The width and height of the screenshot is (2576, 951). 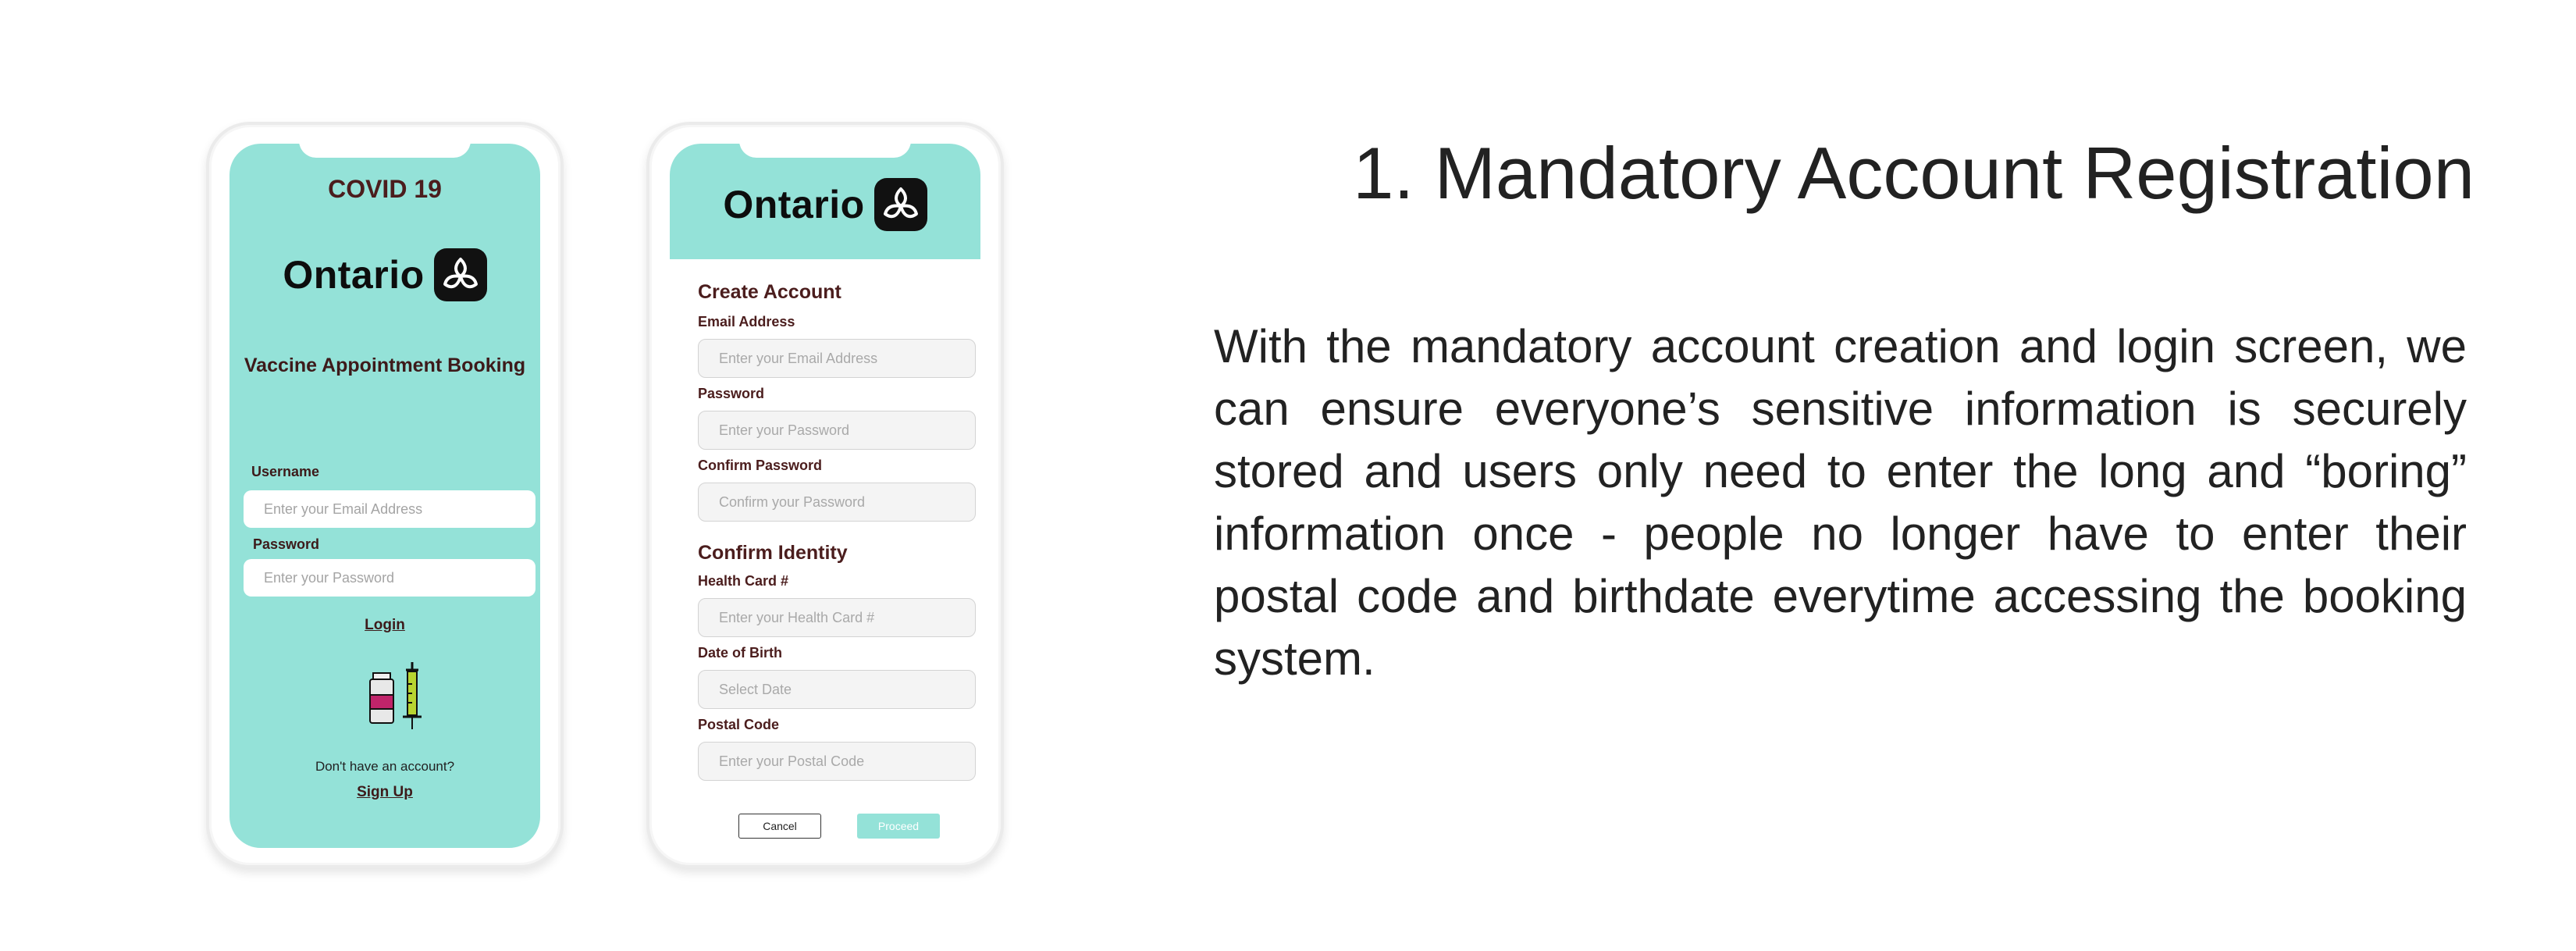 I want to click on no-account-text: Don't have an account?, so click(x=385, y=766).